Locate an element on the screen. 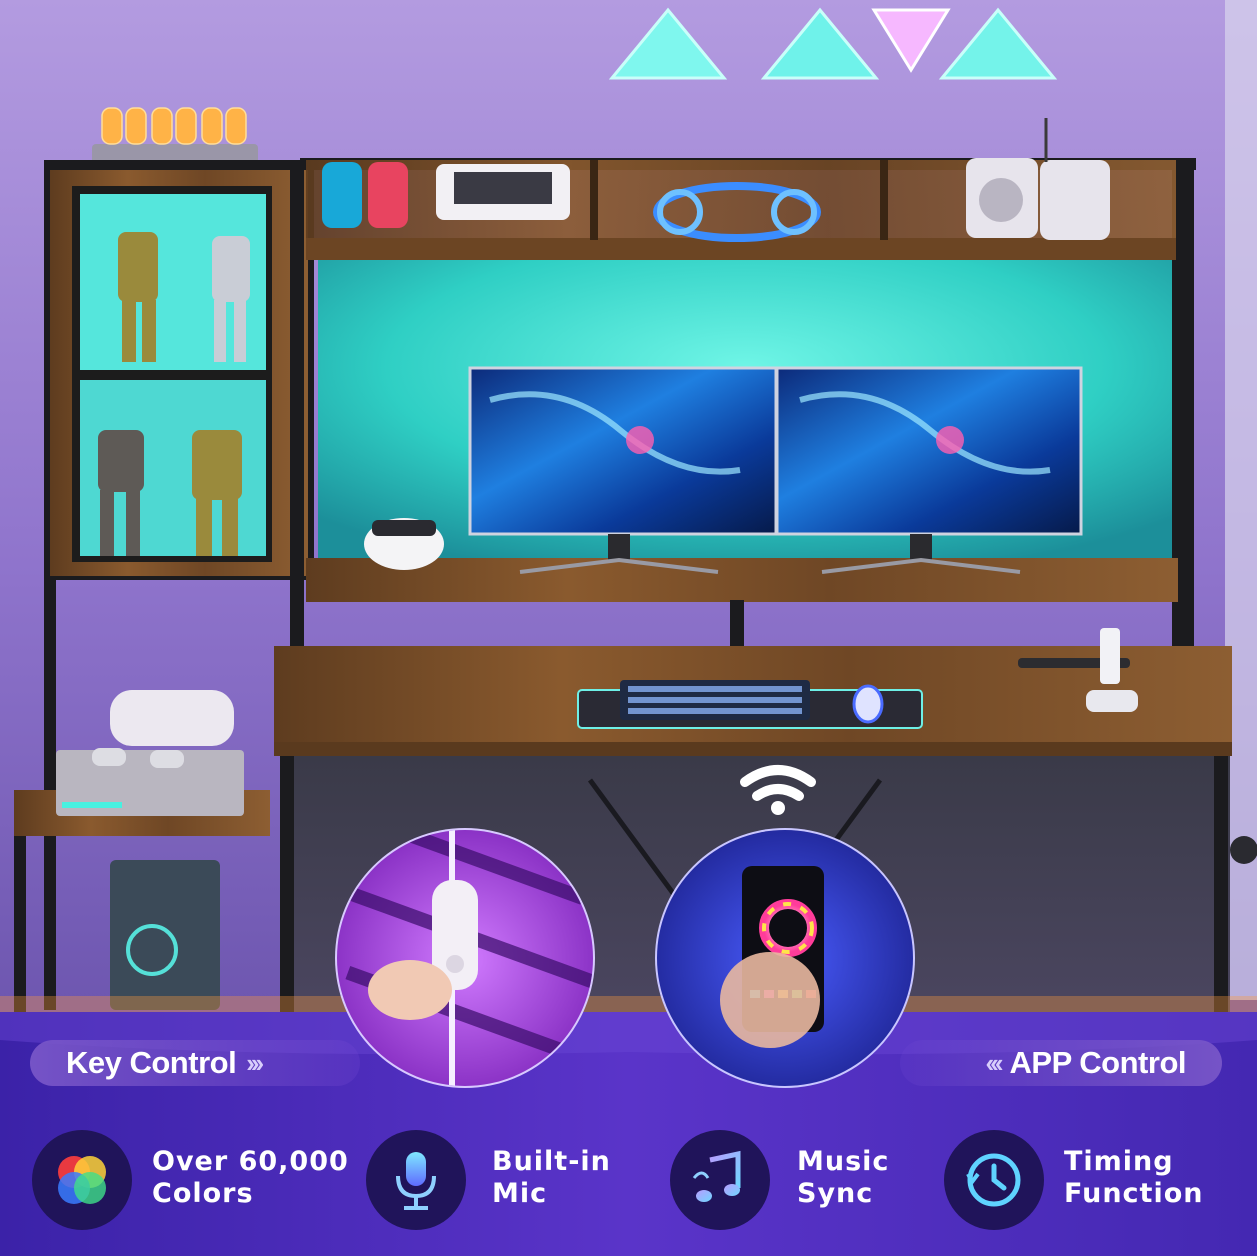 Image resolution: width=1257 pixels, height=1256 pixels. feature-colors-label: Over 60,000 Colors is located at coordinates (250, 1177).